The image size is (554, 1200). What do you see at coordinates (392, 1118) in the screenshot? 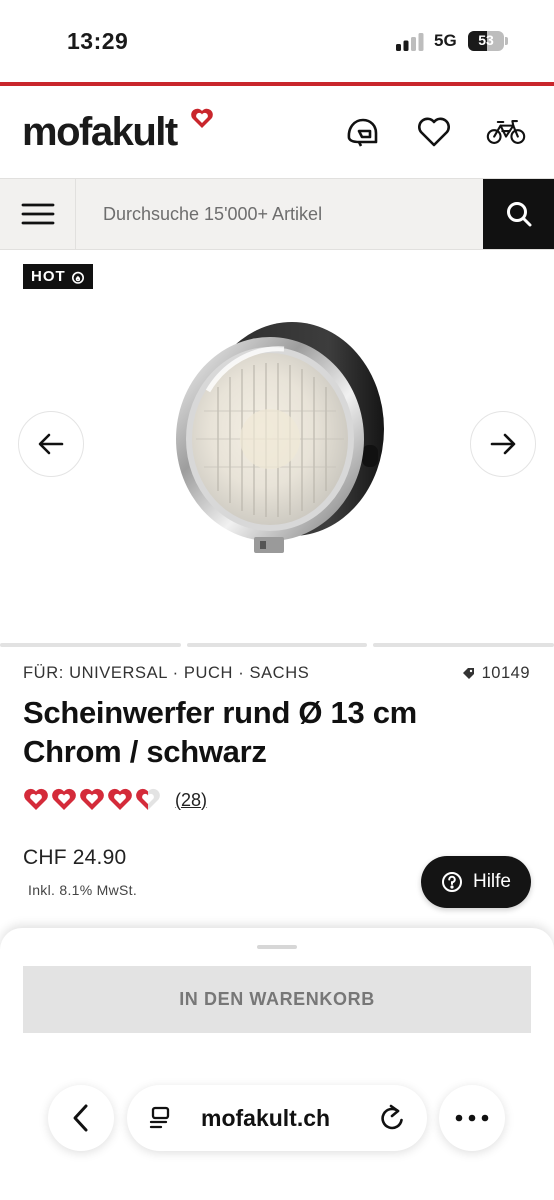
I see `reload-icon` at bounding box center [392, 1118].